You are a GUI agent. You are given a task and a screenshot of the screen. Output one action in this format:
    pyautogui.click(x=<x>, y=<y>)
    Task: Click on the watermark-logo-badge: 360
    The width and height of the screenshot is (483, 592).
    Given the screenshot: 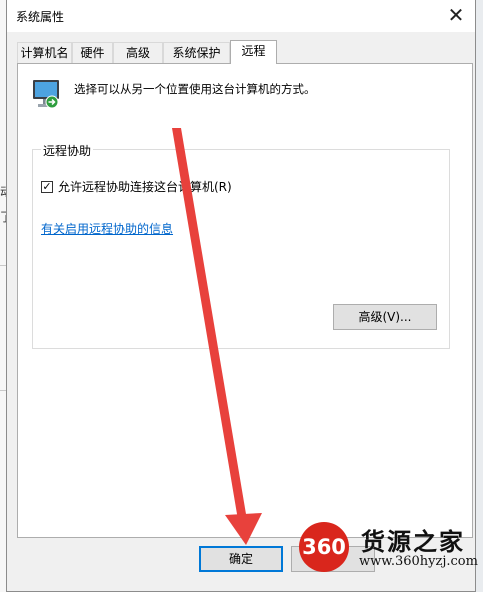 What is the action you would take?
    pyautogui.click(x=324, y=547)
    